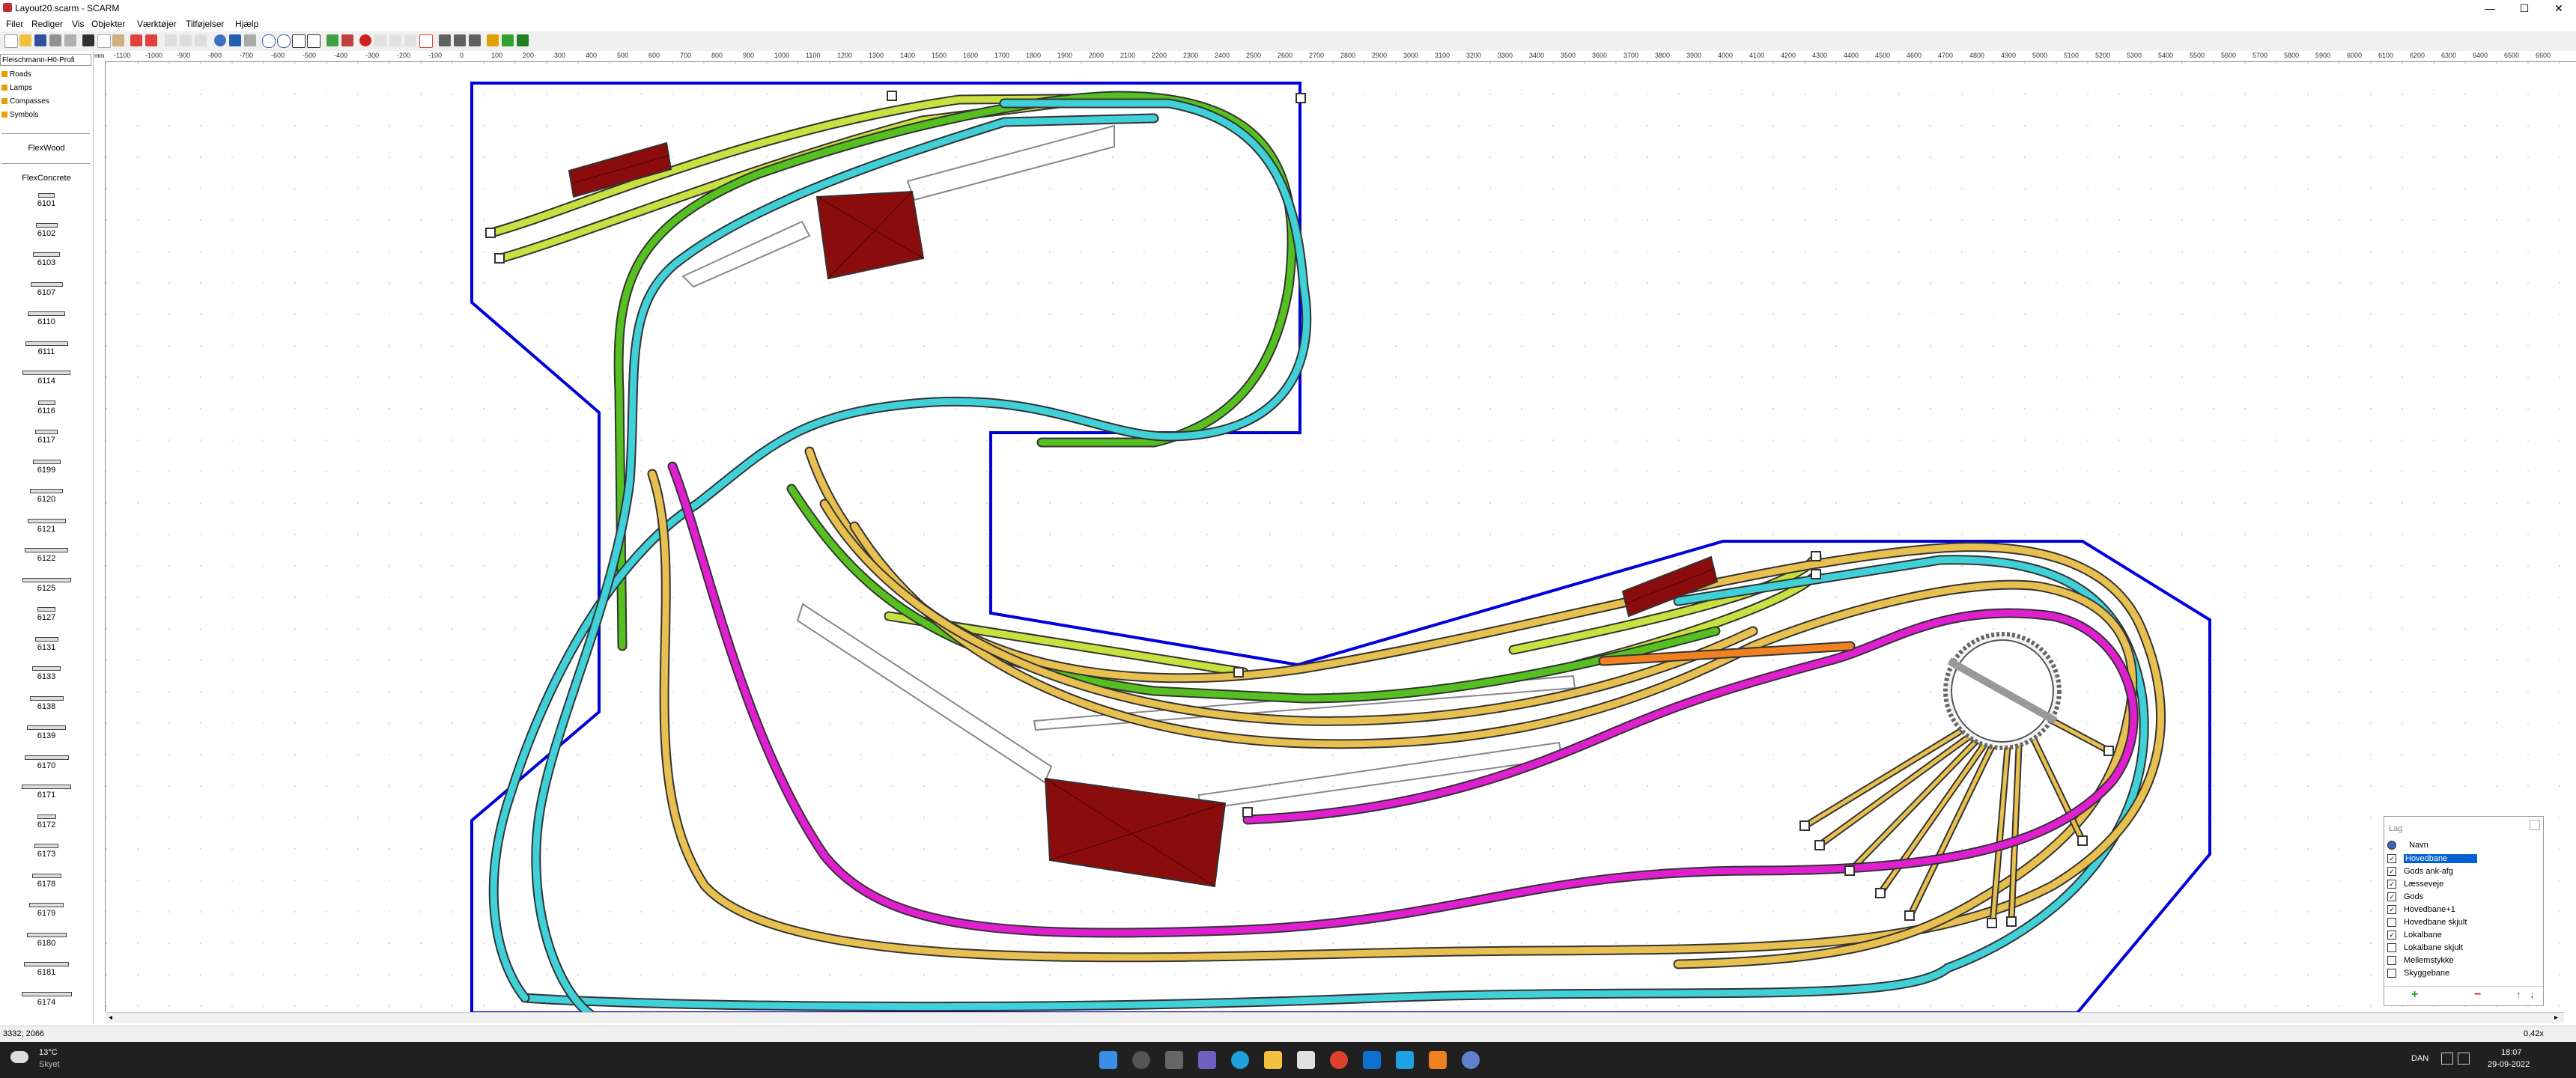 Image resolution: width=2576 pixels, height=1078 pixels. I want to click on maximize-button: ☐, so click(2524, 8).